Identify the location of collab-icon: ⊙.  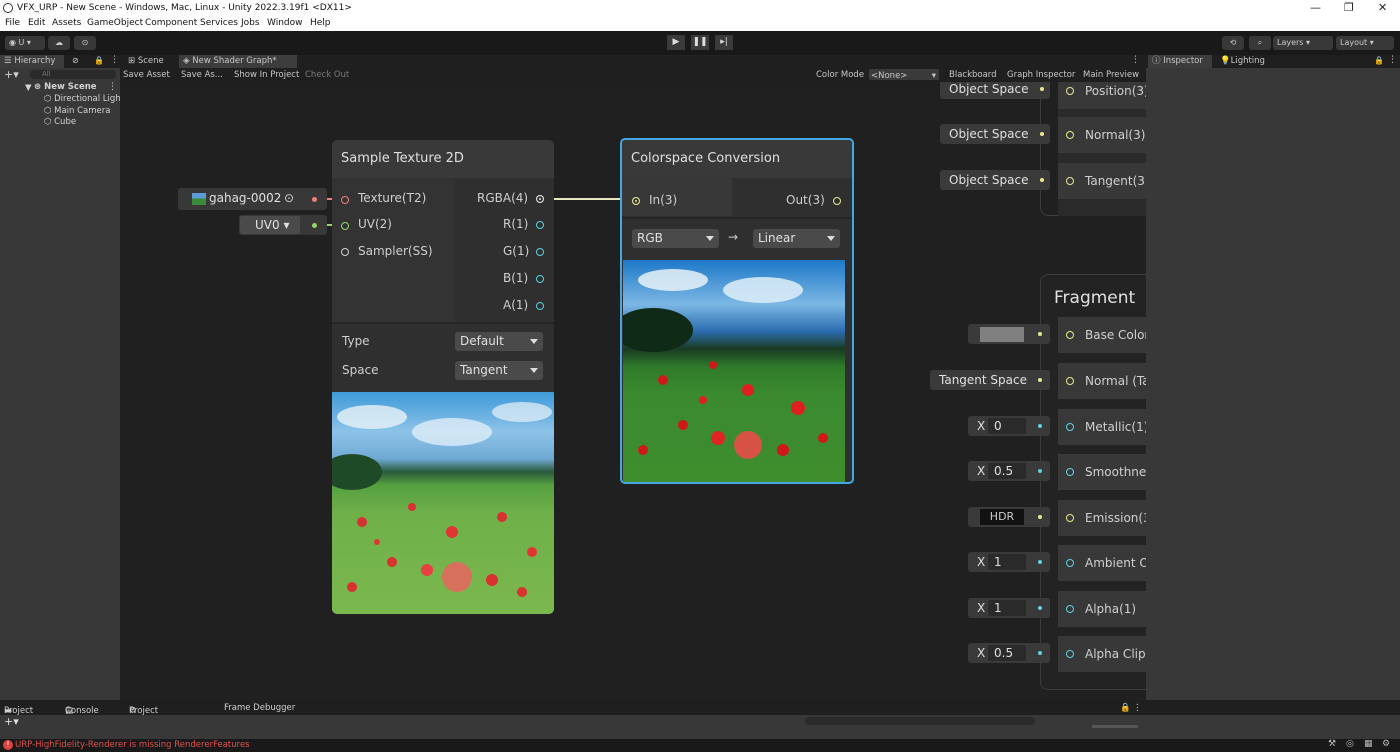
(85, 43).